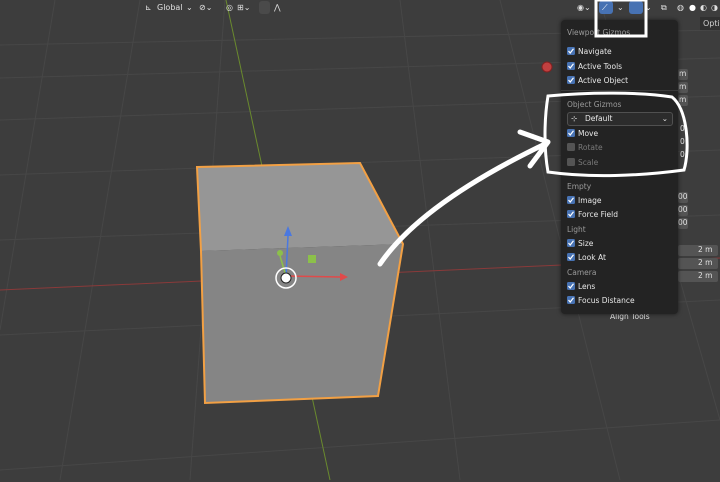 This screenshot has height=482, width=720. I want to click on highlight-box-gizmo-button, so click(621, 19).